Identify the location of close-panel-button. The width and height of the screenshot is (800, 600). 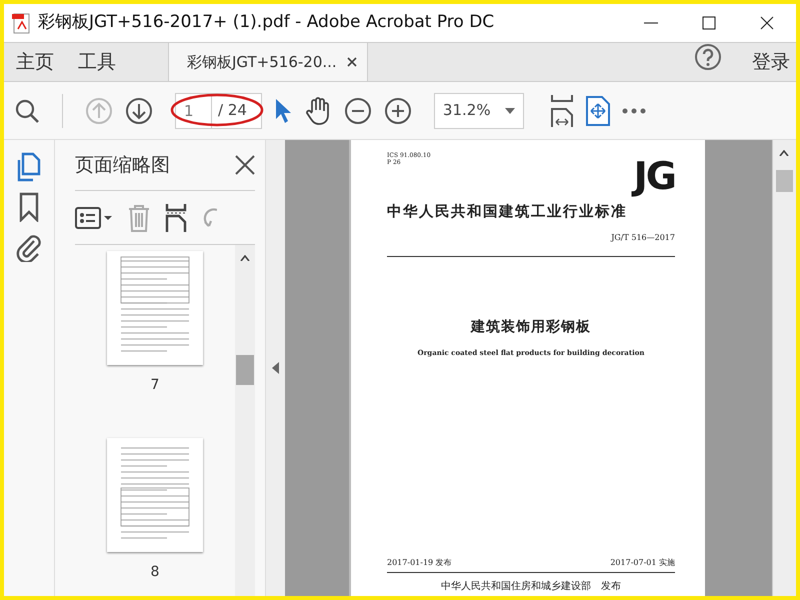
(245, 165).